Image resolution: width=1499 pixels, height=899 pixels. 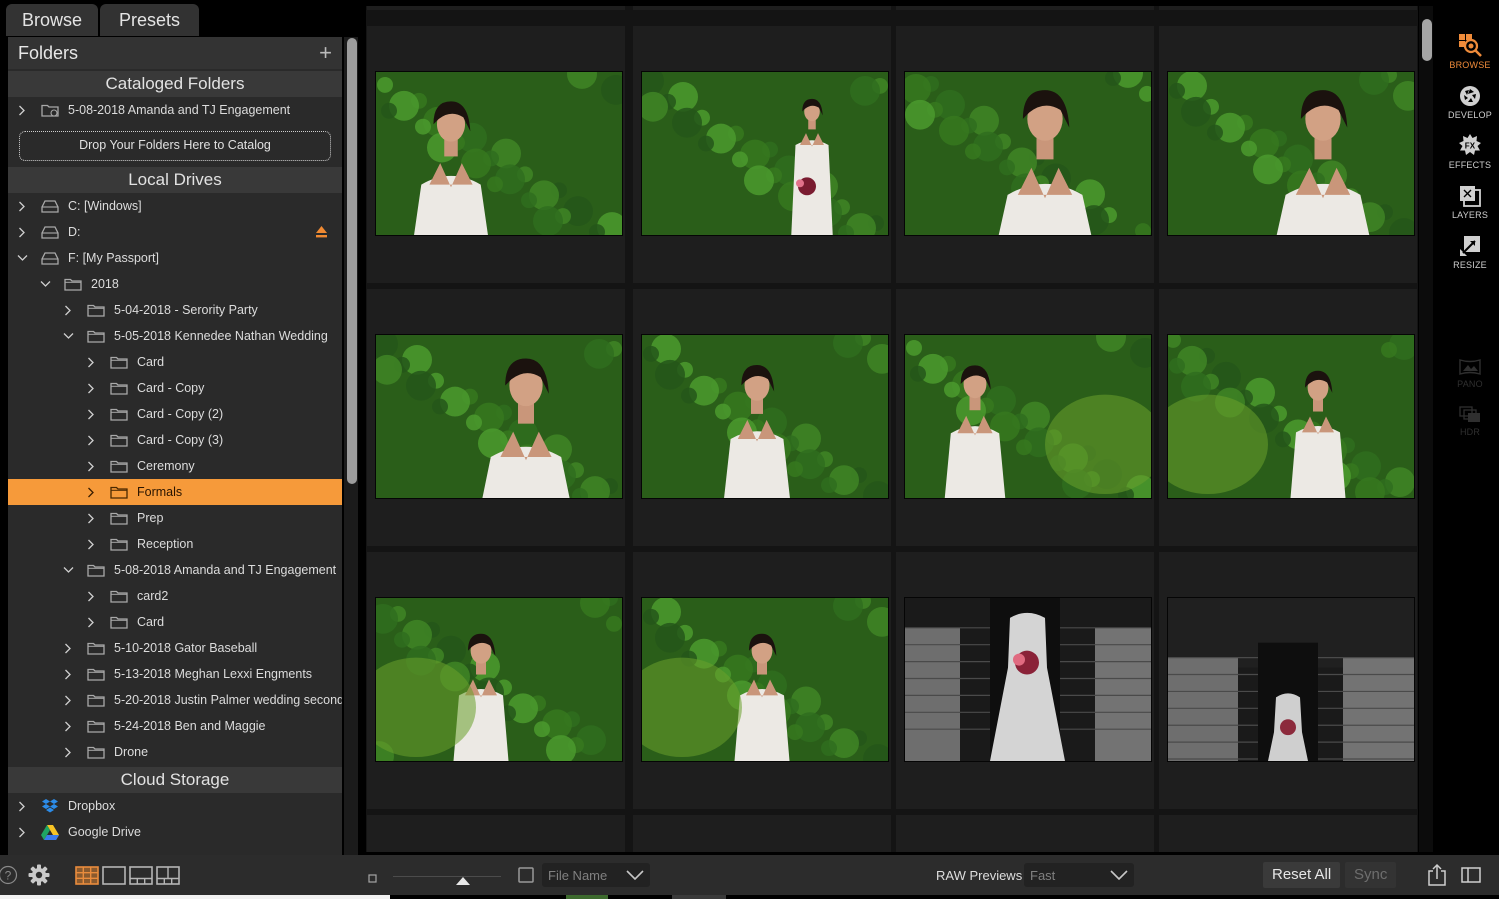 I want to click on folder-item: 5-20-2018 Justin Palmer wedding second, so click(x=175, y=700).